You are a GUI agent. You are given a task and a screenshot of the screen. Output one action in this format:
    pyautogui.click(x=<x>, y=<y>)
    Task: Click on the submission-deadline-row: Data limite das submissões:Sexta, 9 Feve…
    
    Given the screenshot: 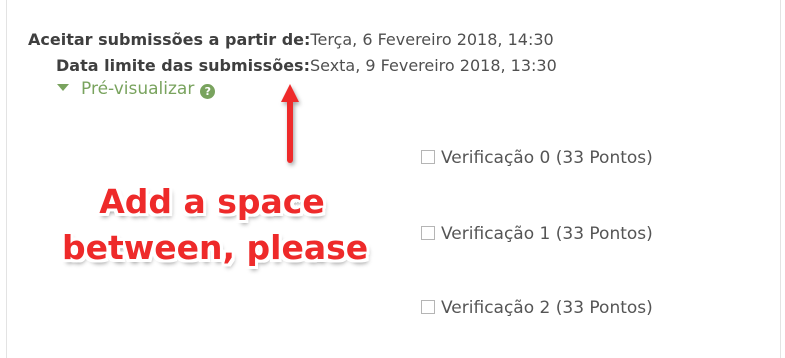 What is the action you would take?
    pyautogui.click(x=306, y=66)
    